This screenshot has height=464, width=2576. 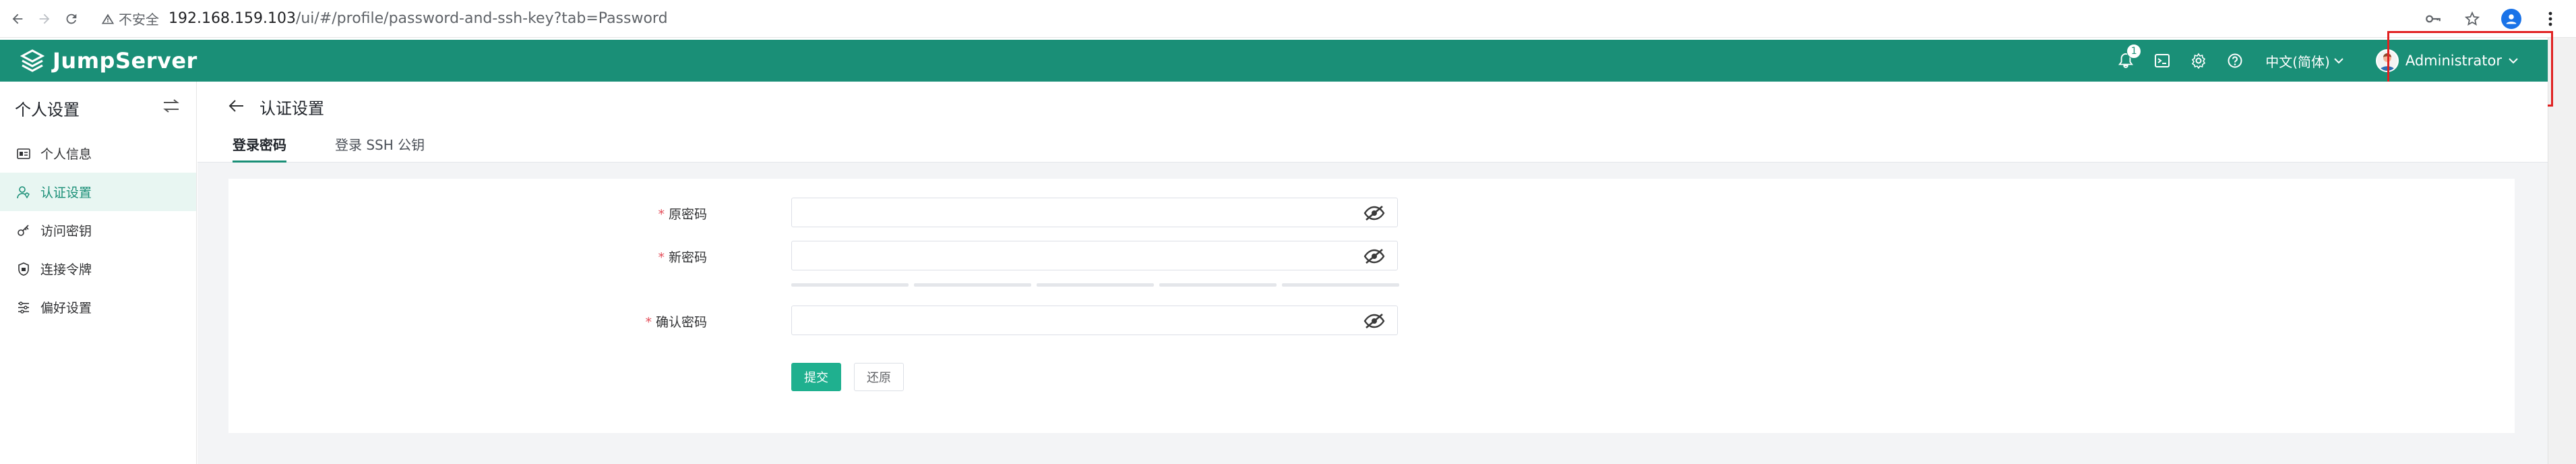 What do you see at coordinates (1094, 212) in the screenshot?
I see `old-password-input` at bounding box center [1094, 212].